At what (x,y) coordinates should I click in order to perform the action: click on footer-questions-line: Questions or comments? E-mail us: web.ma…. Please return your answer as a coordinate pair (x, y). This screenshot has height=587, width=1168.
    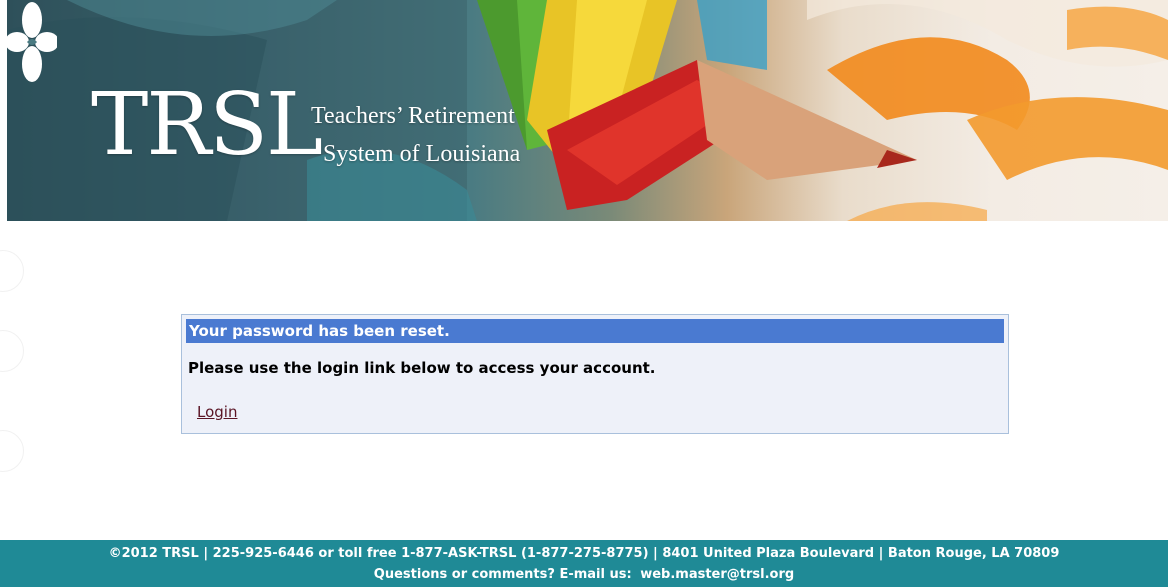
    Looking at the image, I should click on (584, 575).